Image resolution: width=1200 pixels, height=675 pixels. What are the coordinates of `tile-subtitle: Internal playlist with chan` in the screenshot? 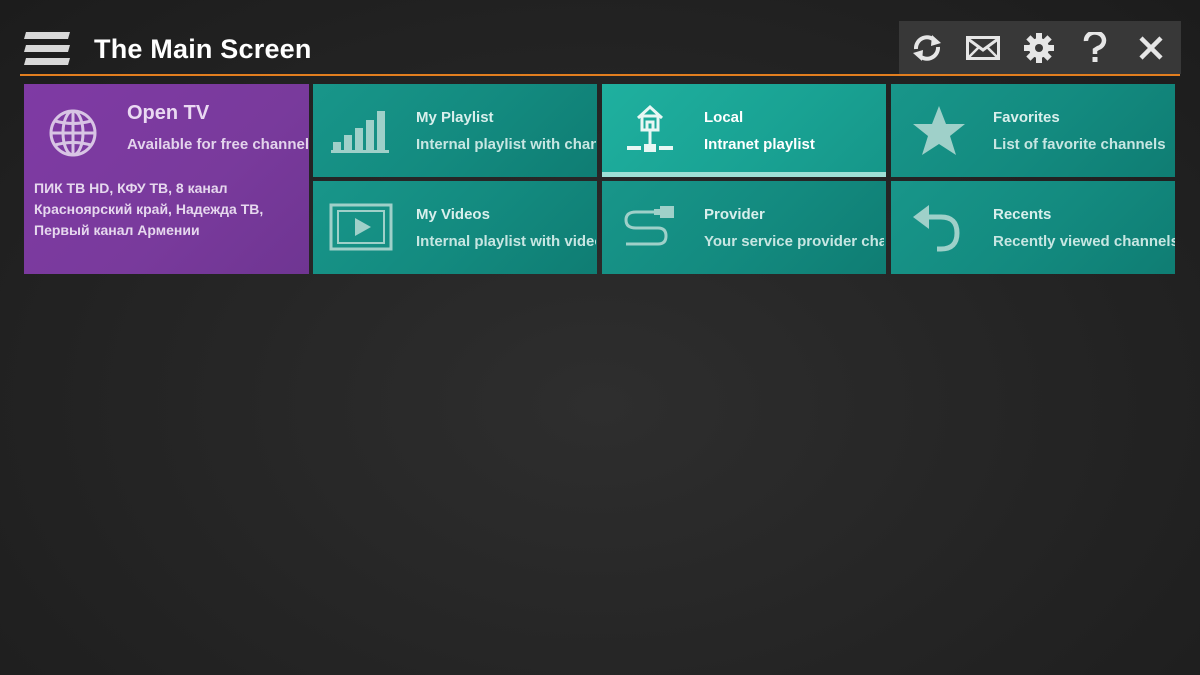 It's located at (506, 144).